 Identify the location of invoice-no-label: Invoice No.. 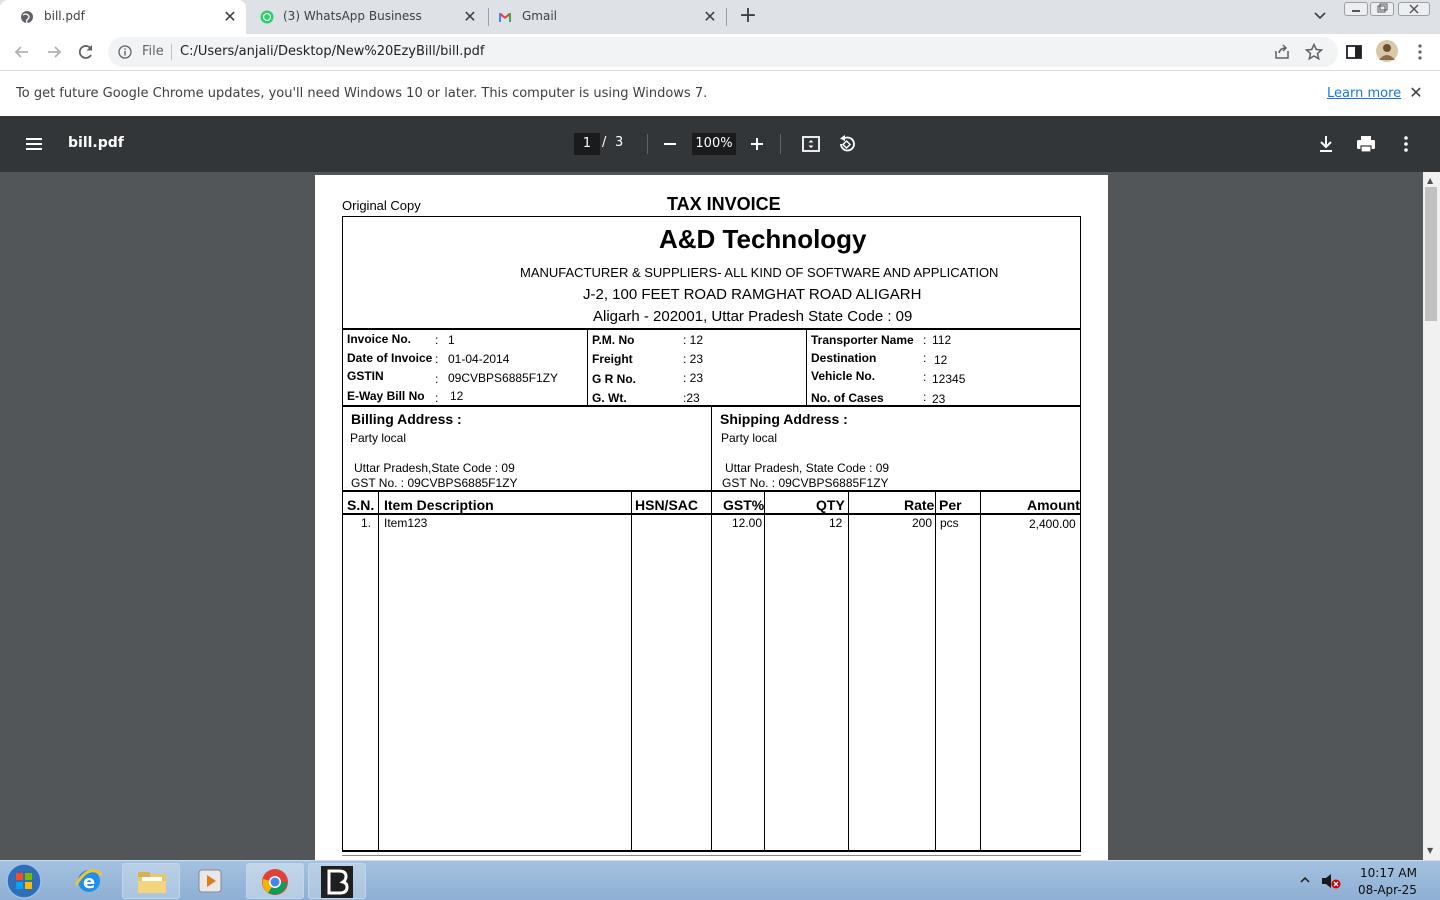
(379, 339).